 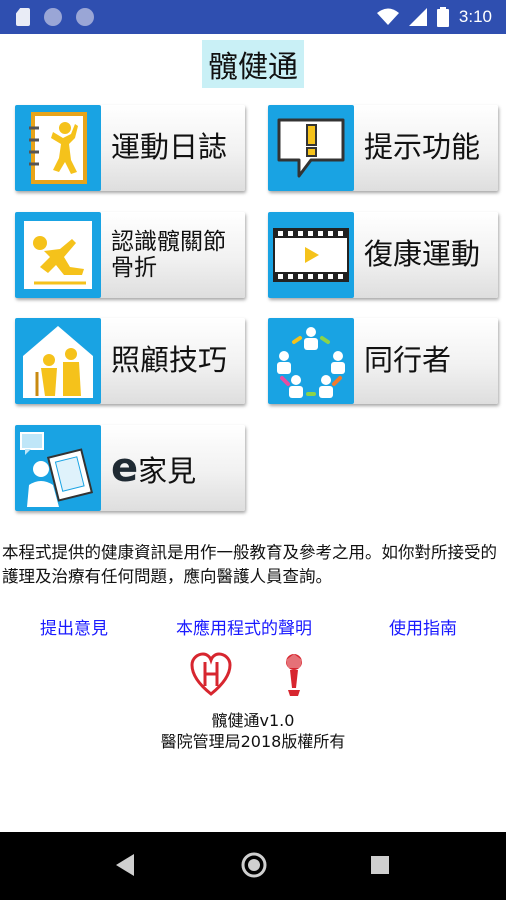 I want to click on hospital-authority-logo-icon, so click(x=211, y=674).